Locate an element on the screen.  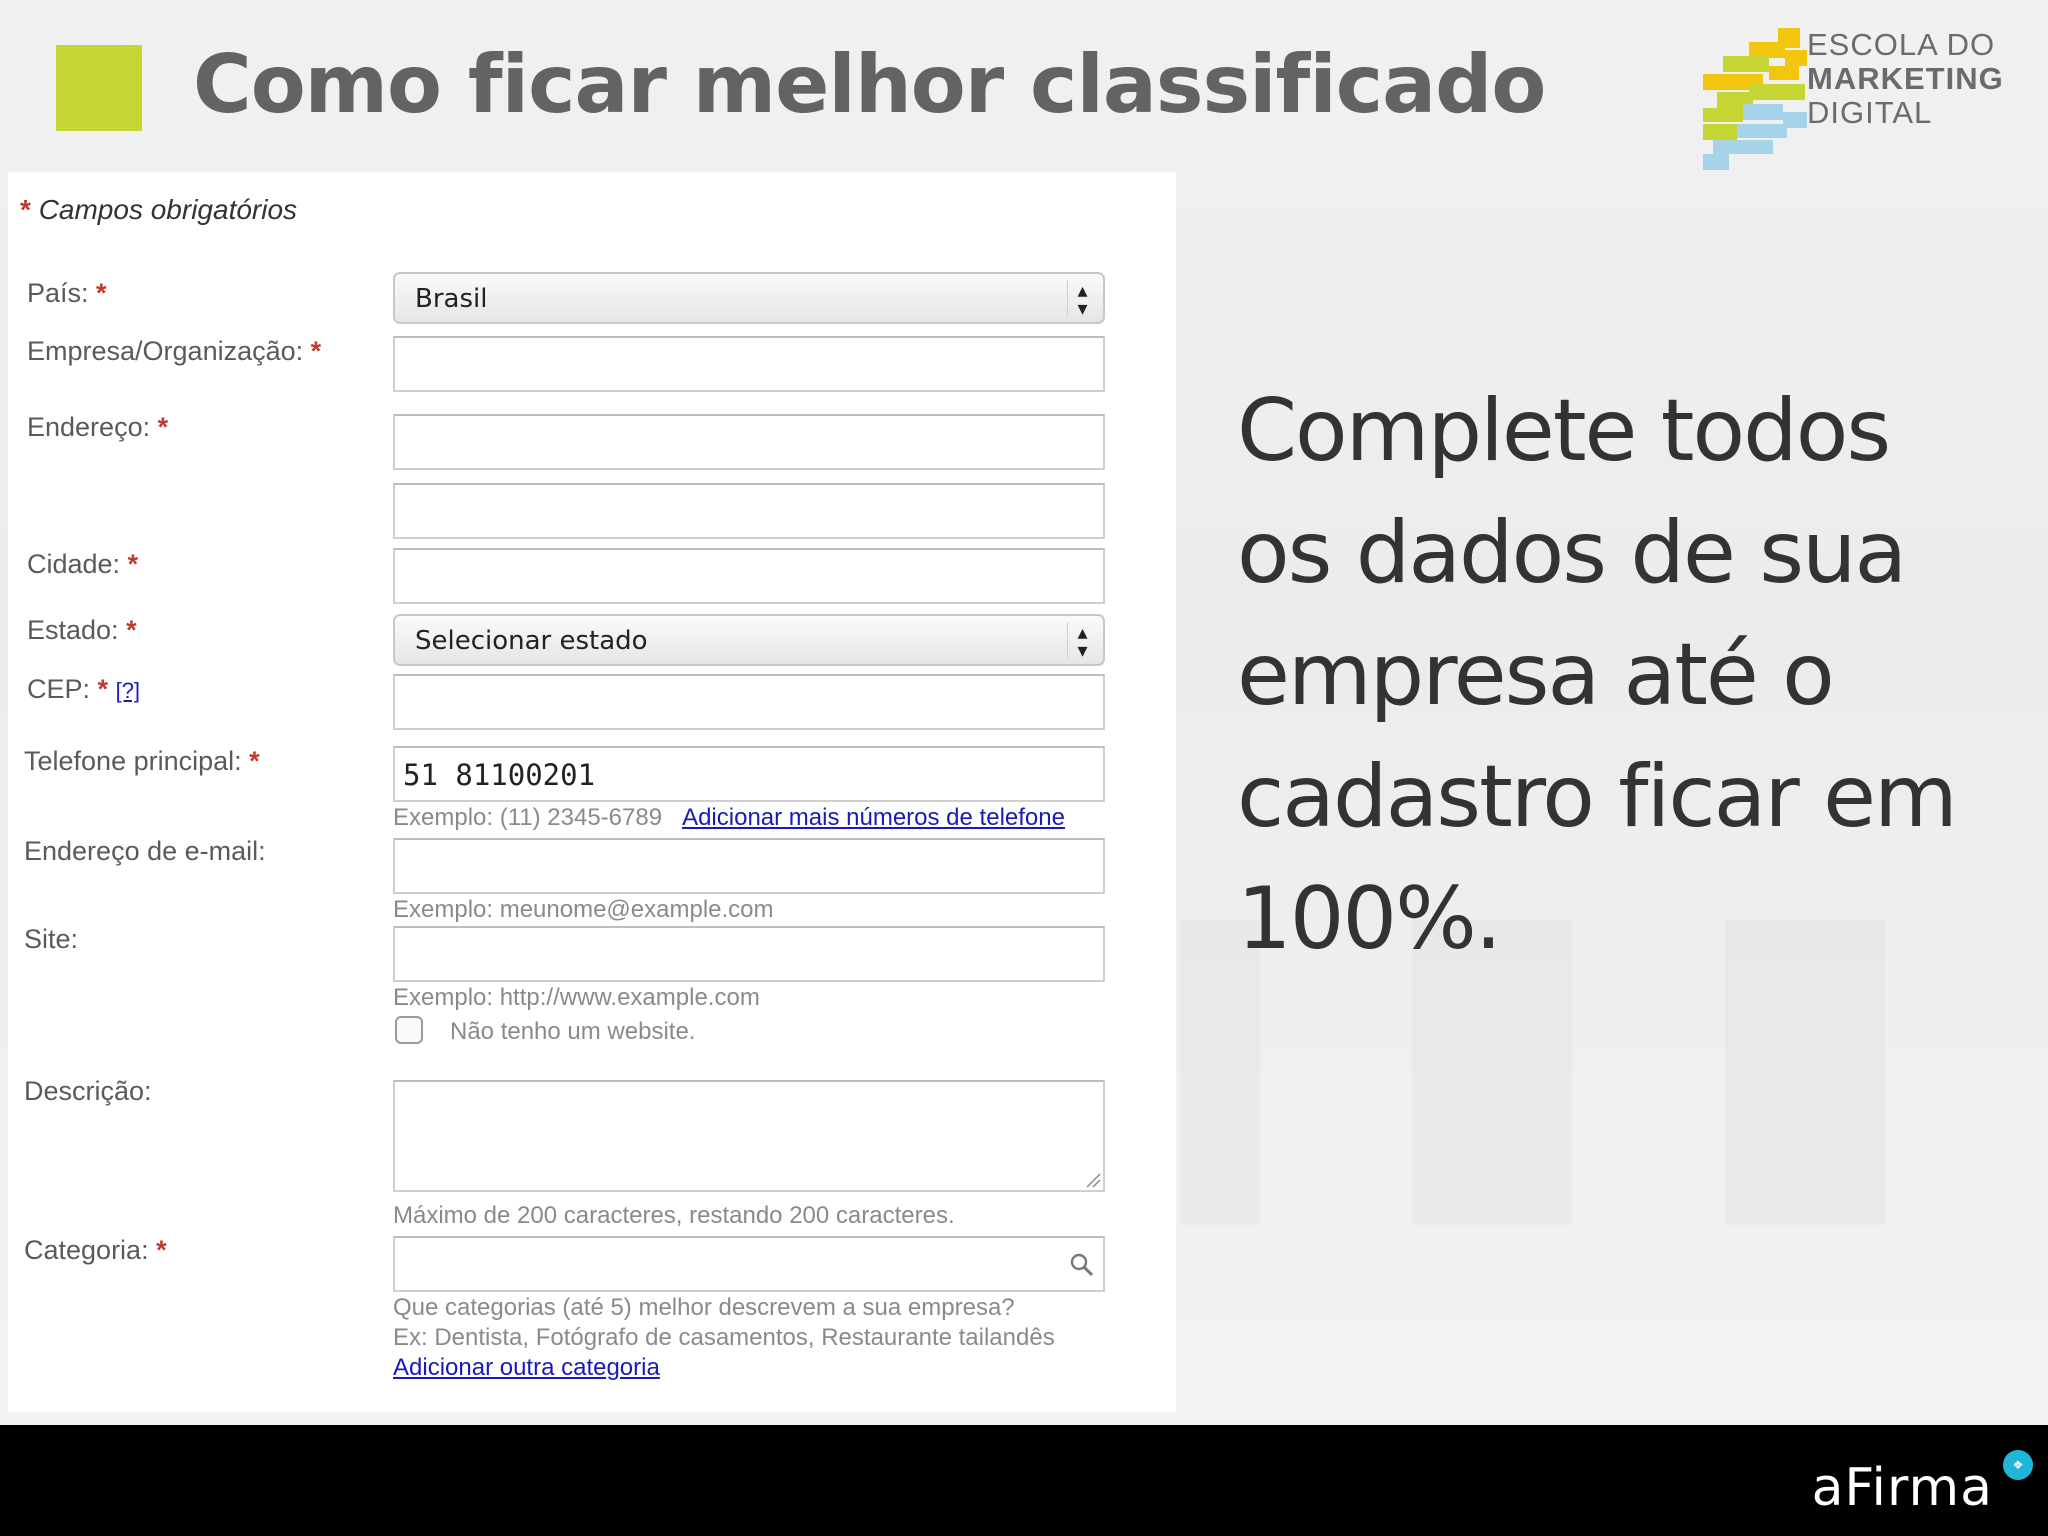
required-fields-note: * Campos obrigatórios is located at coordinates (158, 210).